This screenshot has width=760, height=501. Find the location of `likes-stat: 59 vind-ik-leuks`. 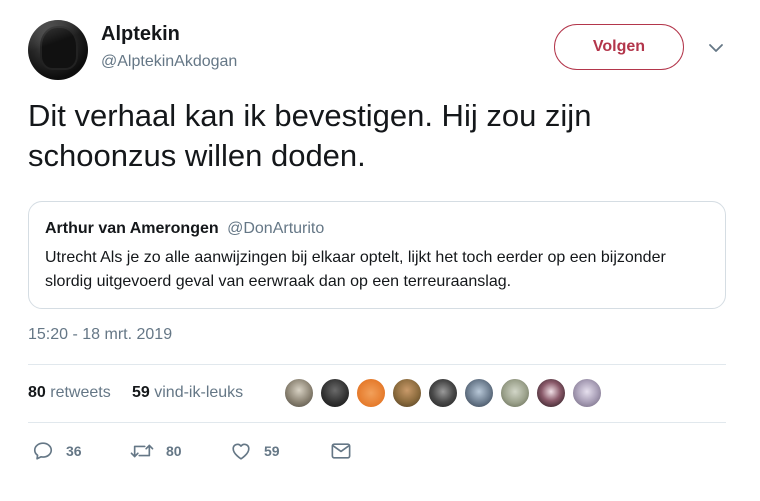

likes-stat: 59 vind-ik-leuks is located at coordinates (187, 393).